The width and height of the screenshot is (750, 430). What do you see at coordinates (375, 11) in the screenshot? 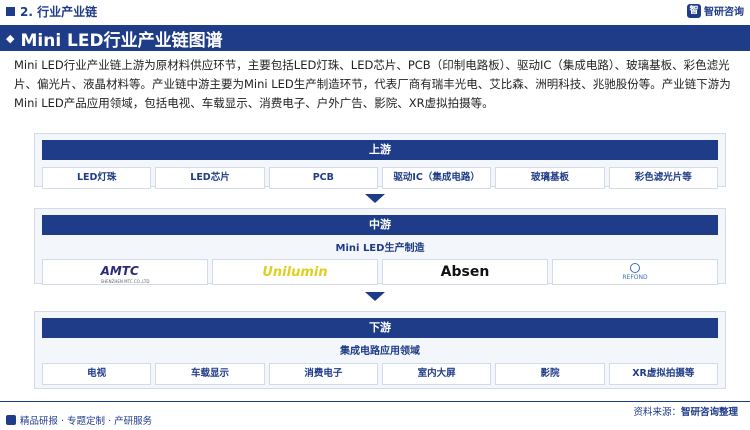
I see `top-bar: 2. 行业产业链 智 智研咨询` at bounding box center [375, 11].